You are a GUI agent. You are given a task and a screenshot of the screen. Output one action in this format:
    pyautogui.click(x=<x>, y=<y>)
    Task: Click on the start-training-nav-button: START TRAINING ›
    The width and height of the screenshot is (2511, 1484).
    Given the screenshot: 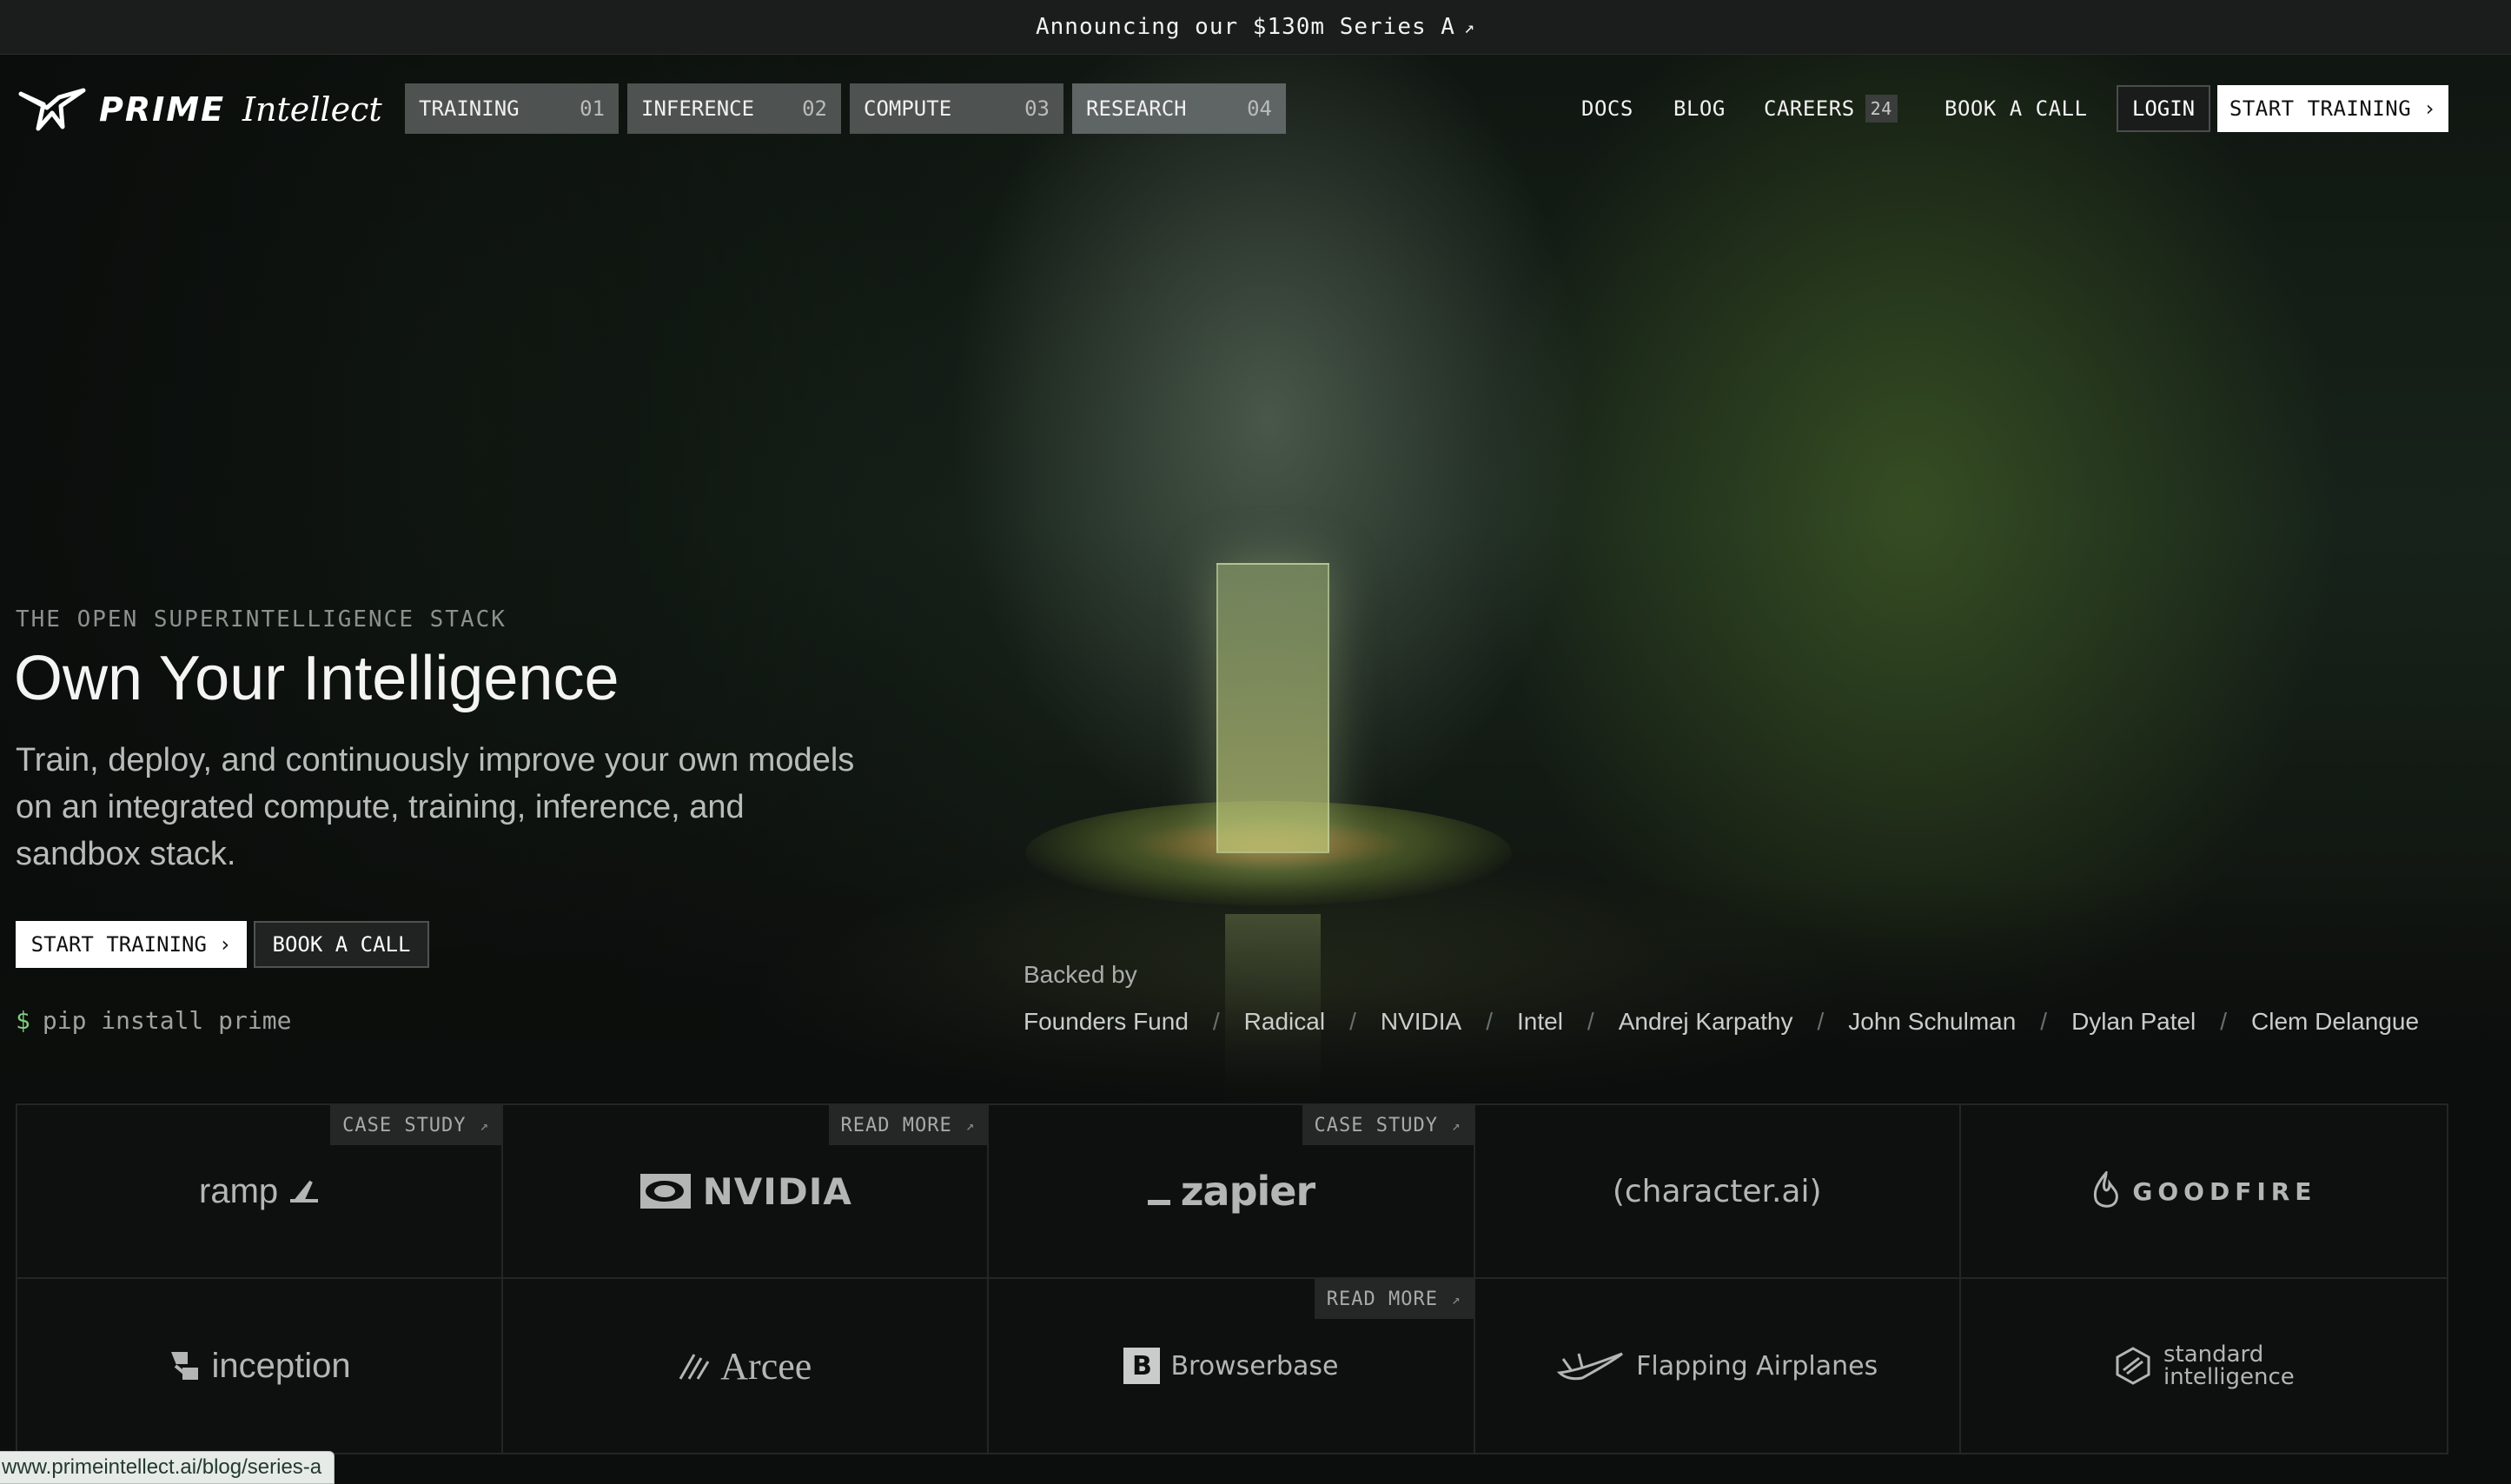 What is the action you would take?
    pyautogui.click(x=2333, y=108)
    